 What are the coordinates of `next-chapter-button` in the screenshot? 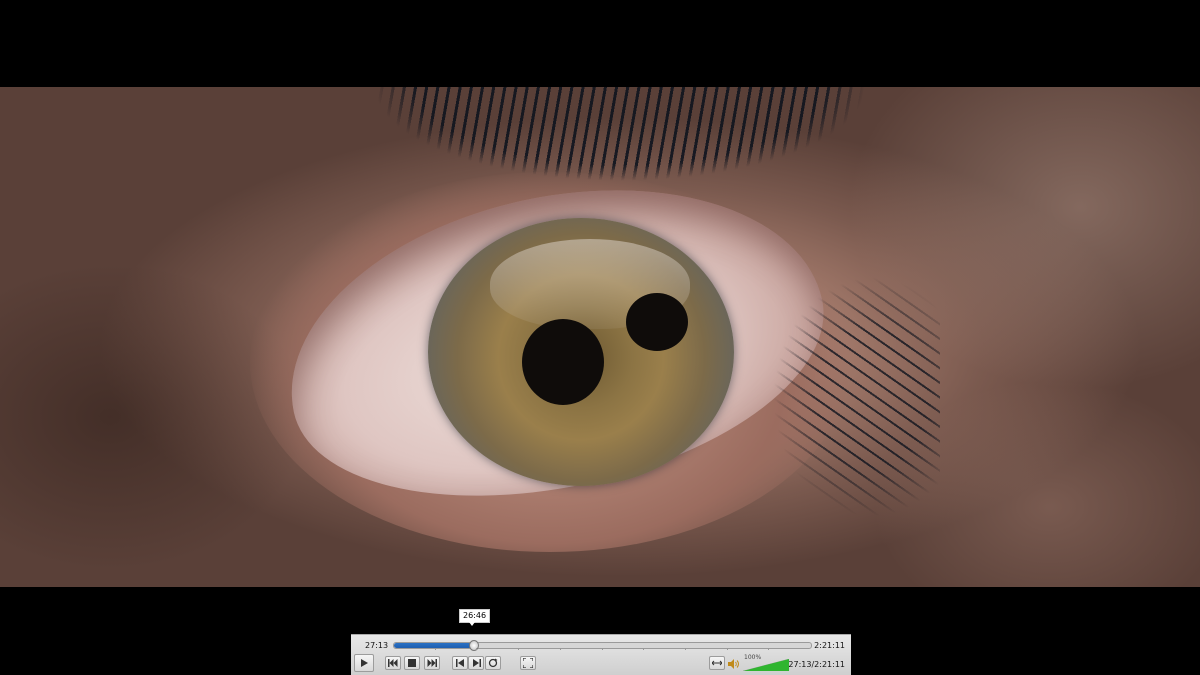 It's located at (432, 663).